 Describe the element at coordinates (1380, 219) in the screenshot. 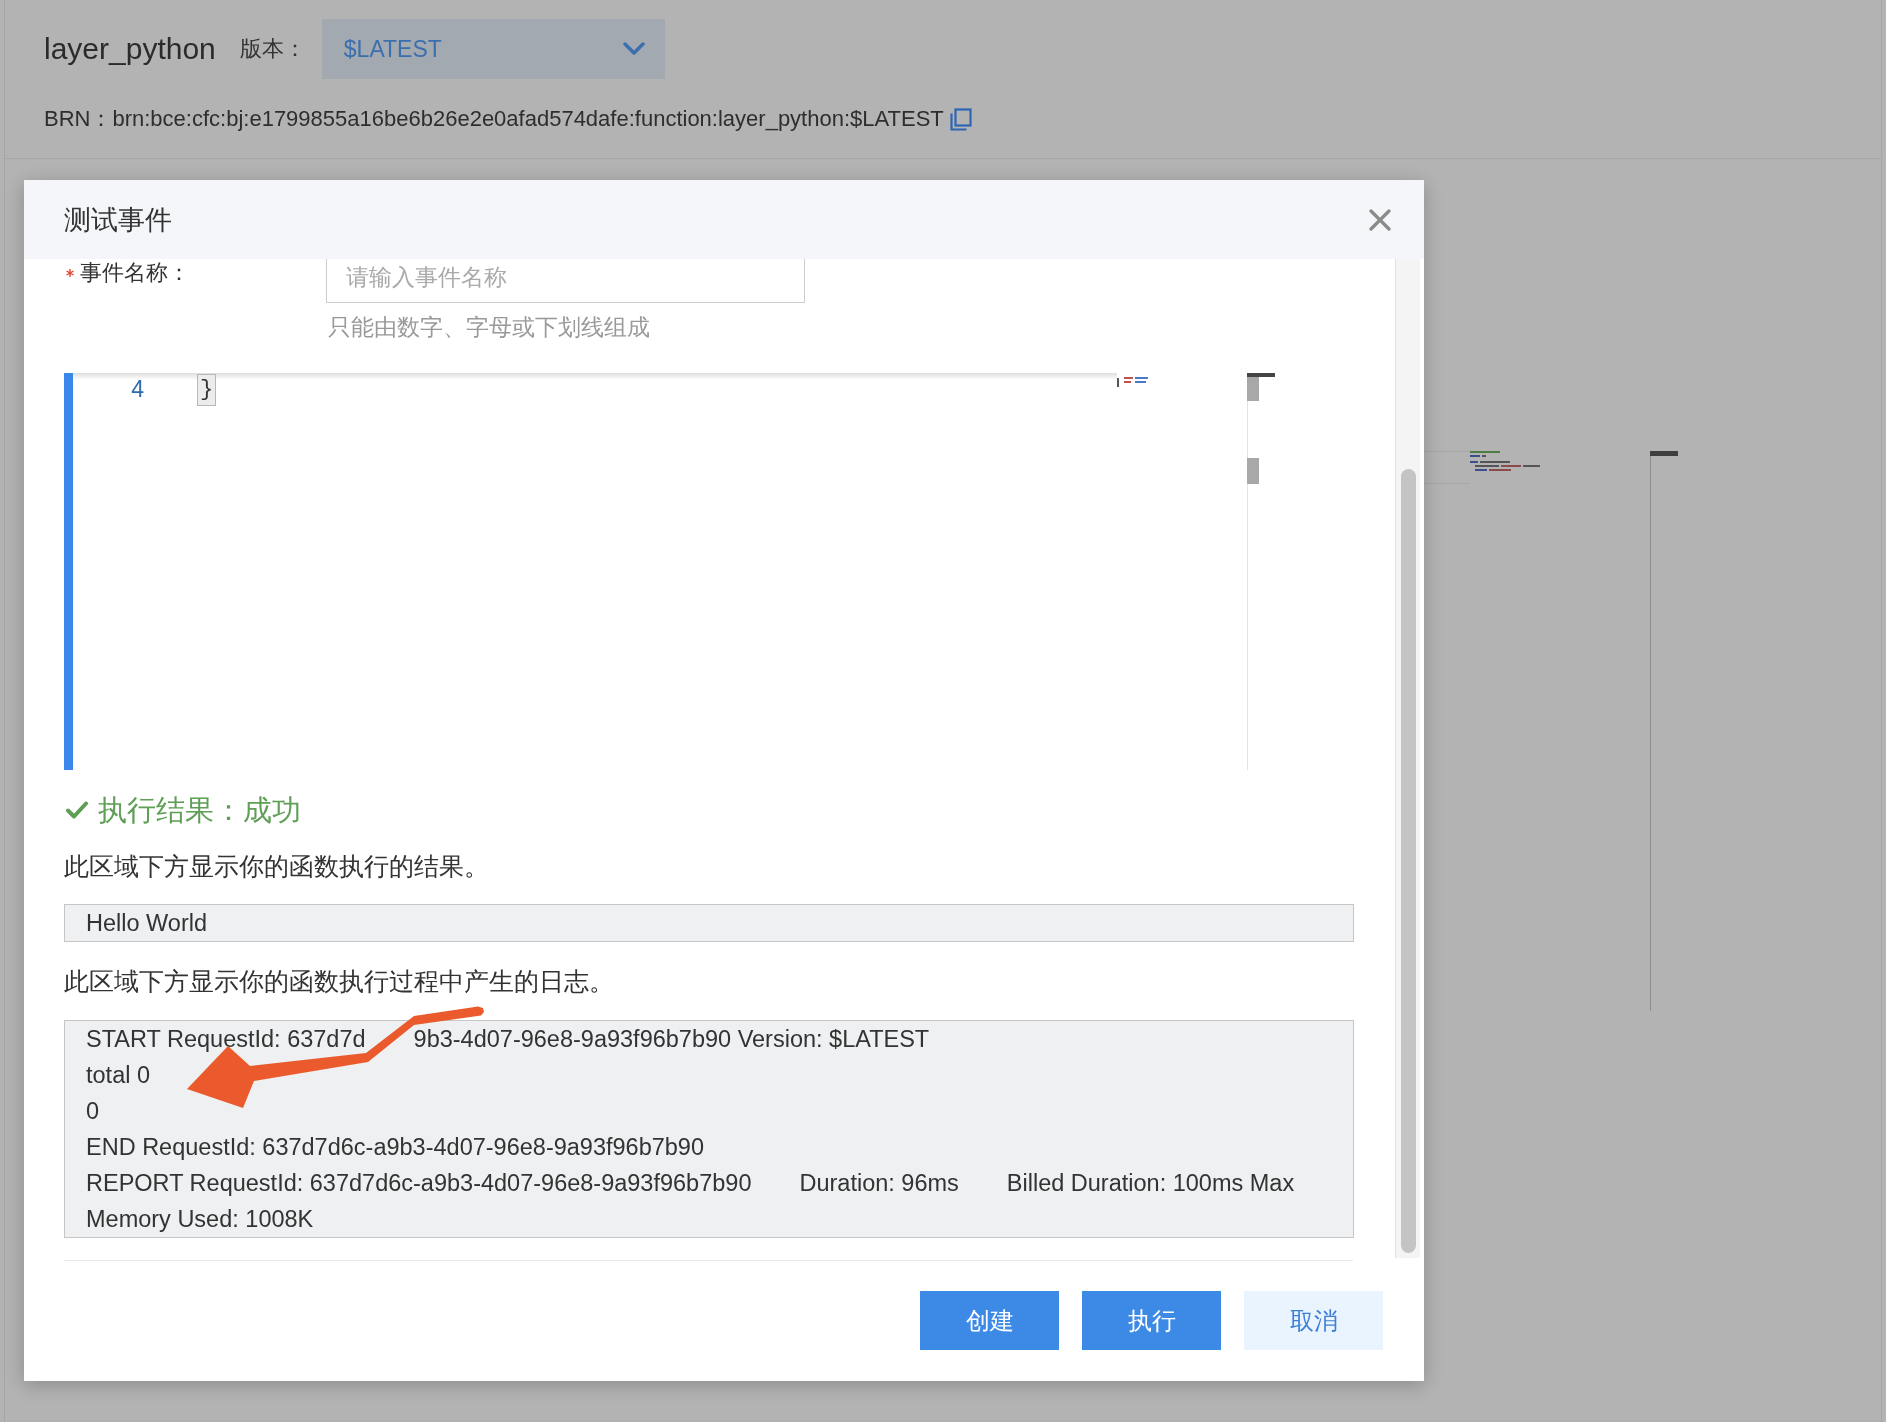

I see `close-icon` at that location.